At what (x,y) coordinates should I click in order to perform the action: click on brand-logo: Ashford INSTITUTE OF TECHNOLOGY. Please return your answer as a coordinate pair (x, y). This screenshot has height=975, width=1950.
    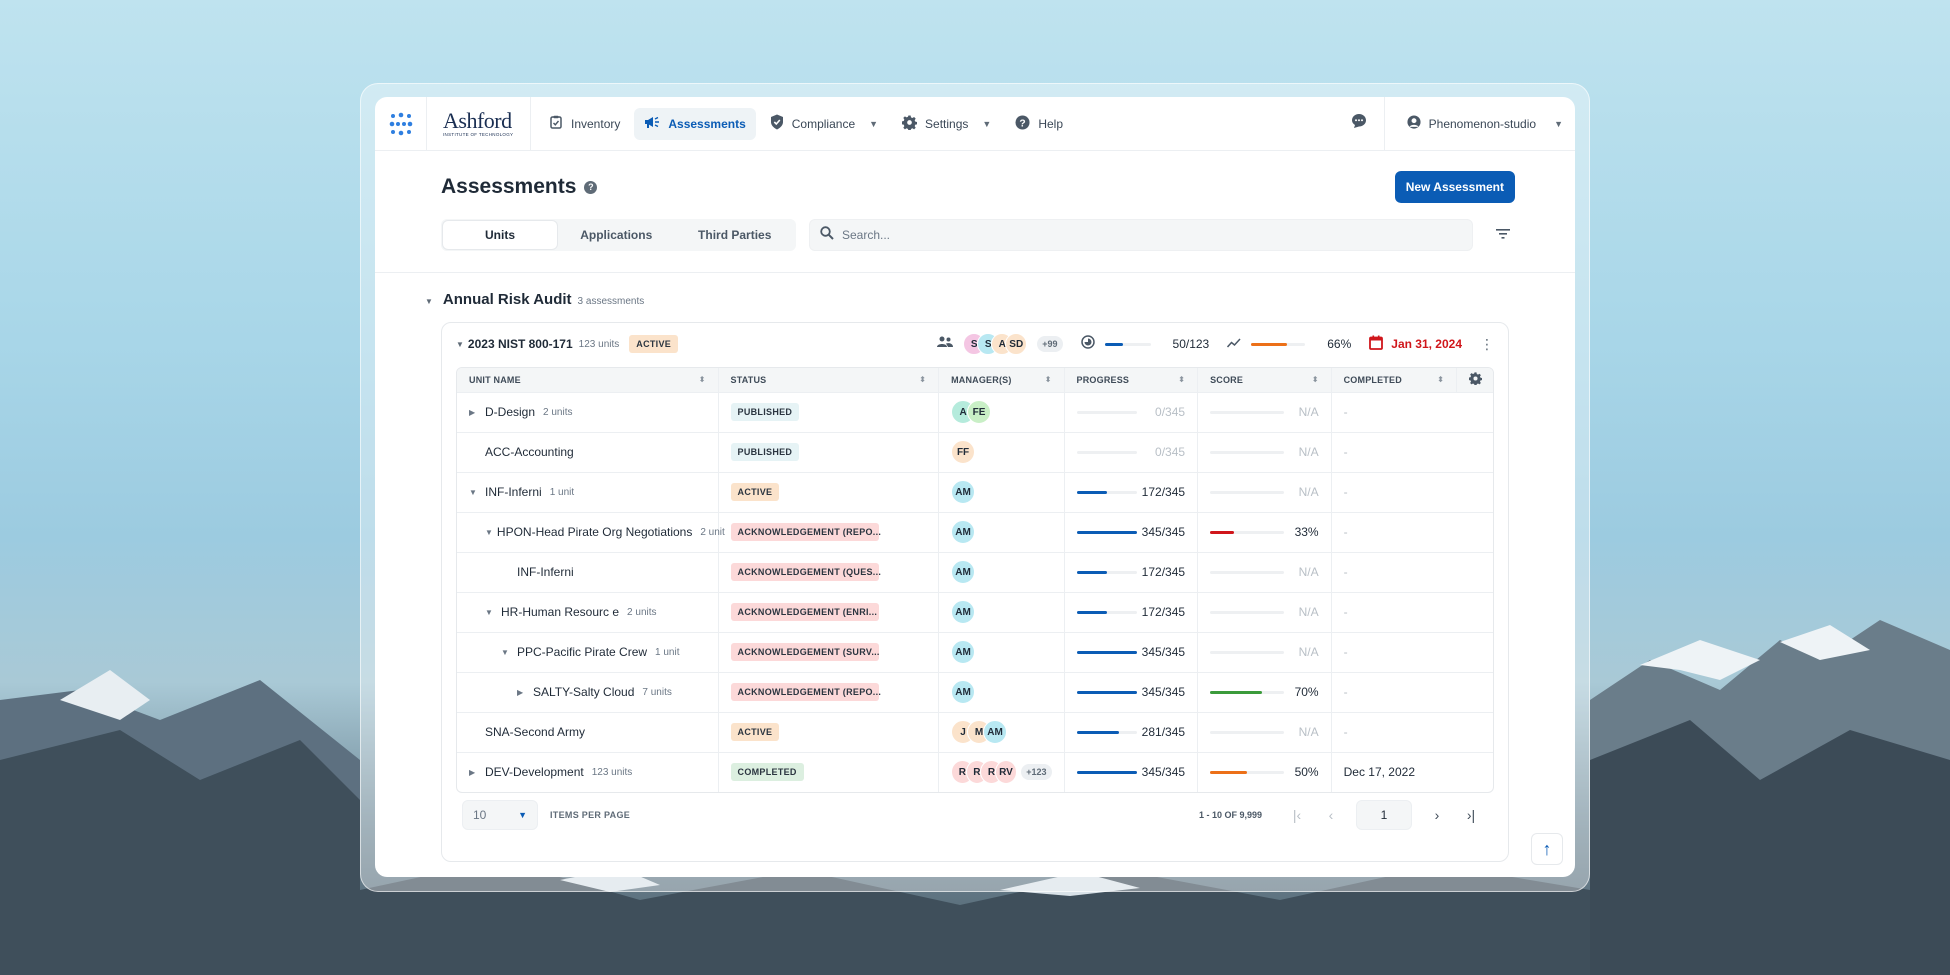
    Looking at the image, I should click on (479, 124).